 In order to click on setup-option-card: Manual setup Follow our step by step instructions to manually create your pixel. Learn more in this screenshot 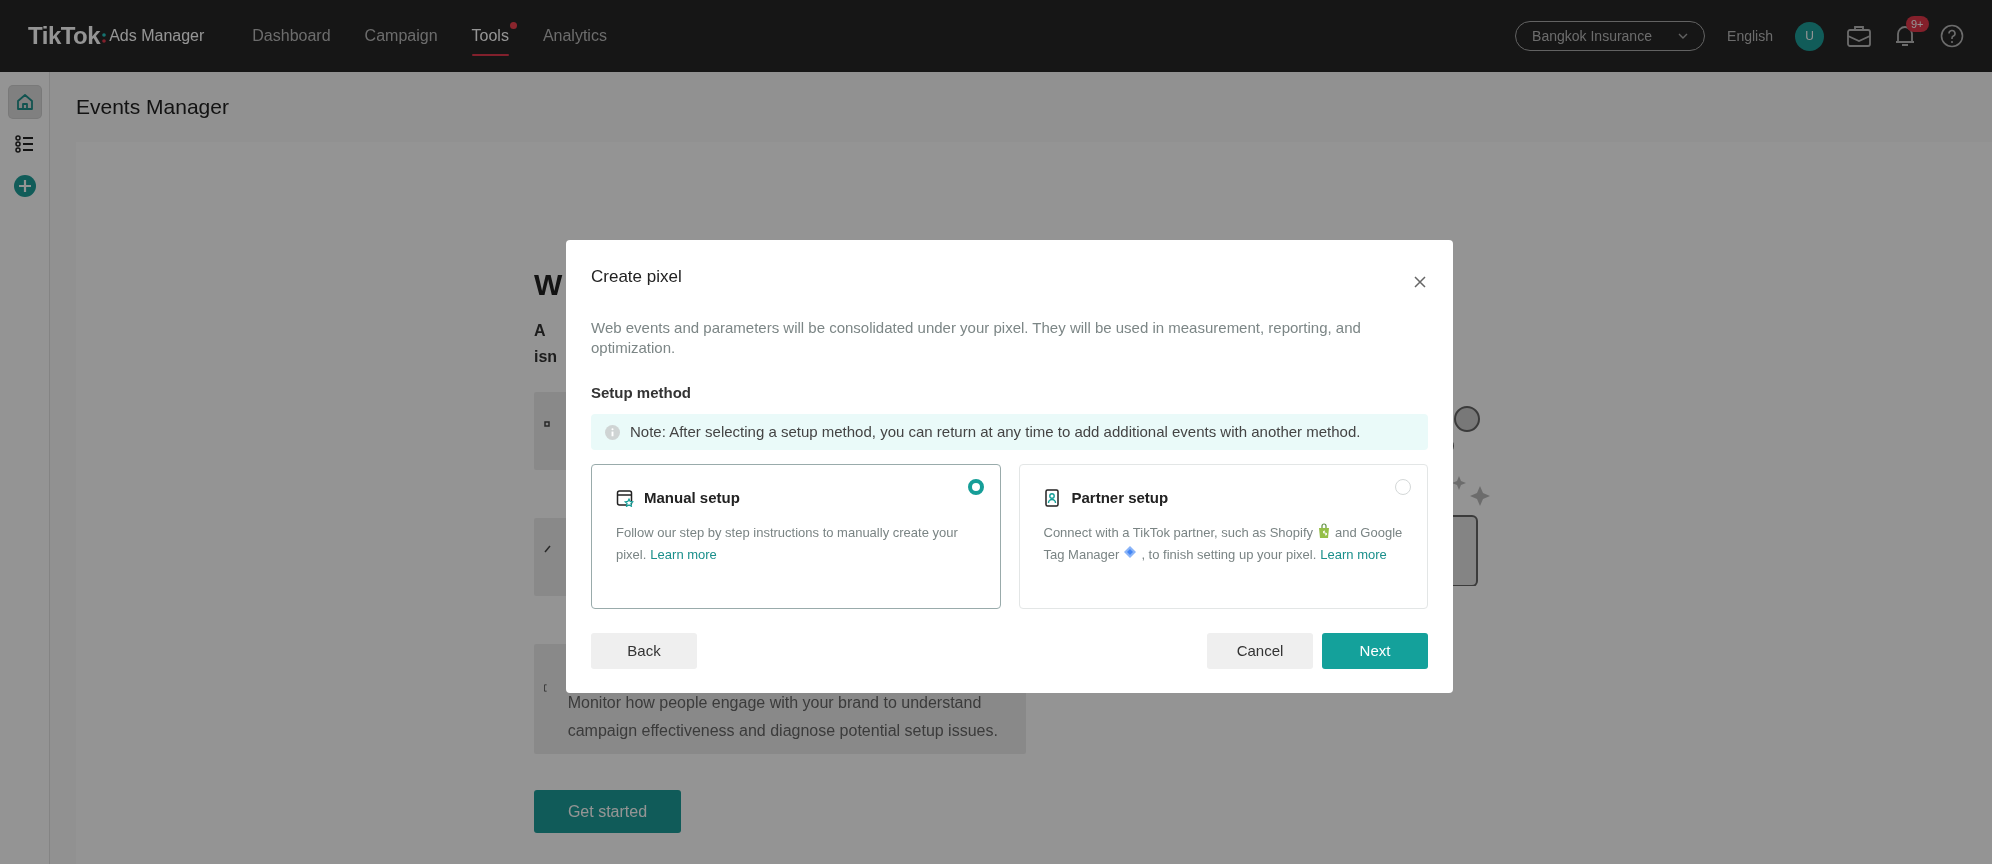, I will do `click(796, 536)`.